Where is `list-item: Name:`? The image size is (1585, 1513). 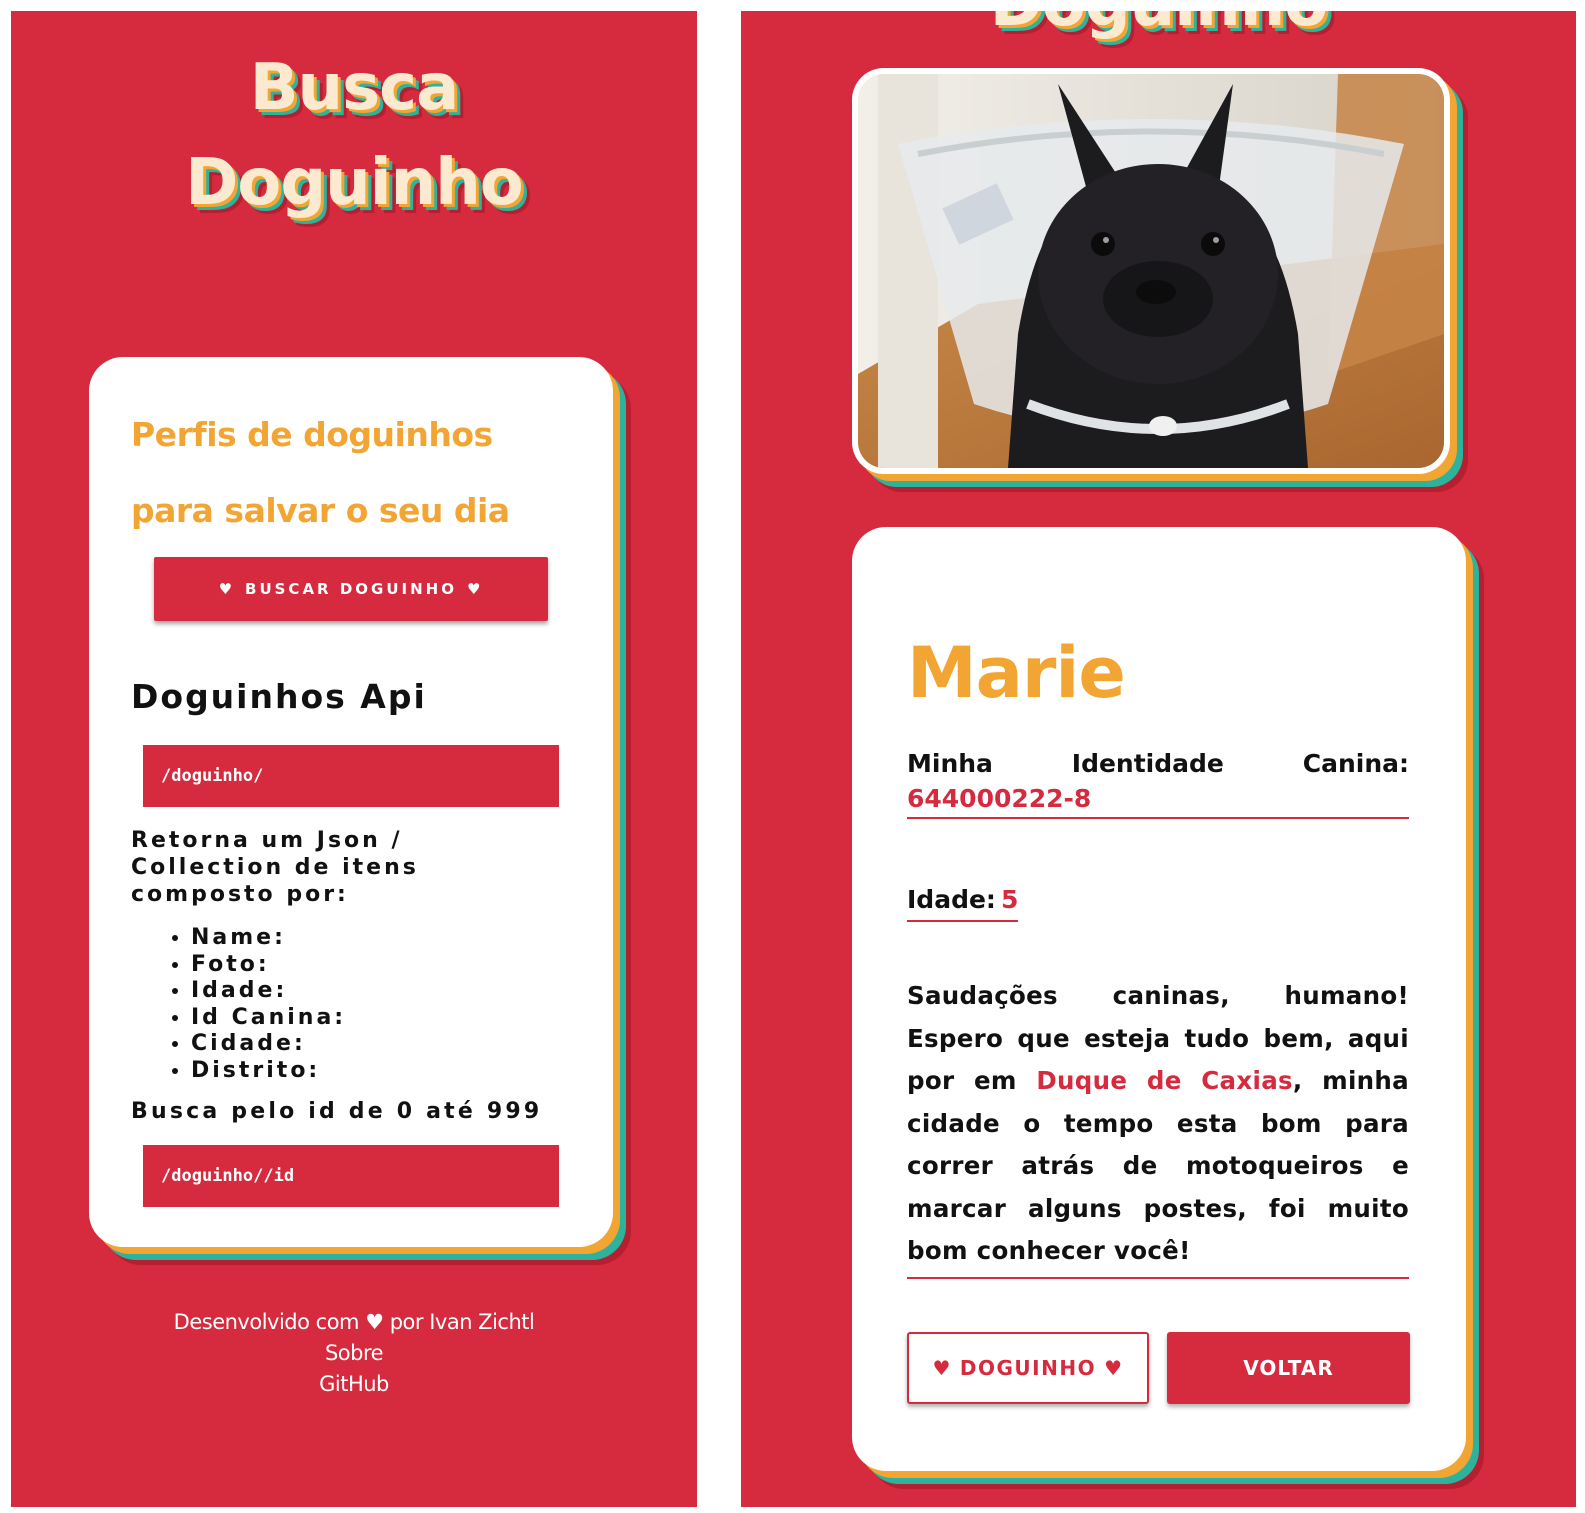 list-item: Name: is located at coordinates (268, 938).